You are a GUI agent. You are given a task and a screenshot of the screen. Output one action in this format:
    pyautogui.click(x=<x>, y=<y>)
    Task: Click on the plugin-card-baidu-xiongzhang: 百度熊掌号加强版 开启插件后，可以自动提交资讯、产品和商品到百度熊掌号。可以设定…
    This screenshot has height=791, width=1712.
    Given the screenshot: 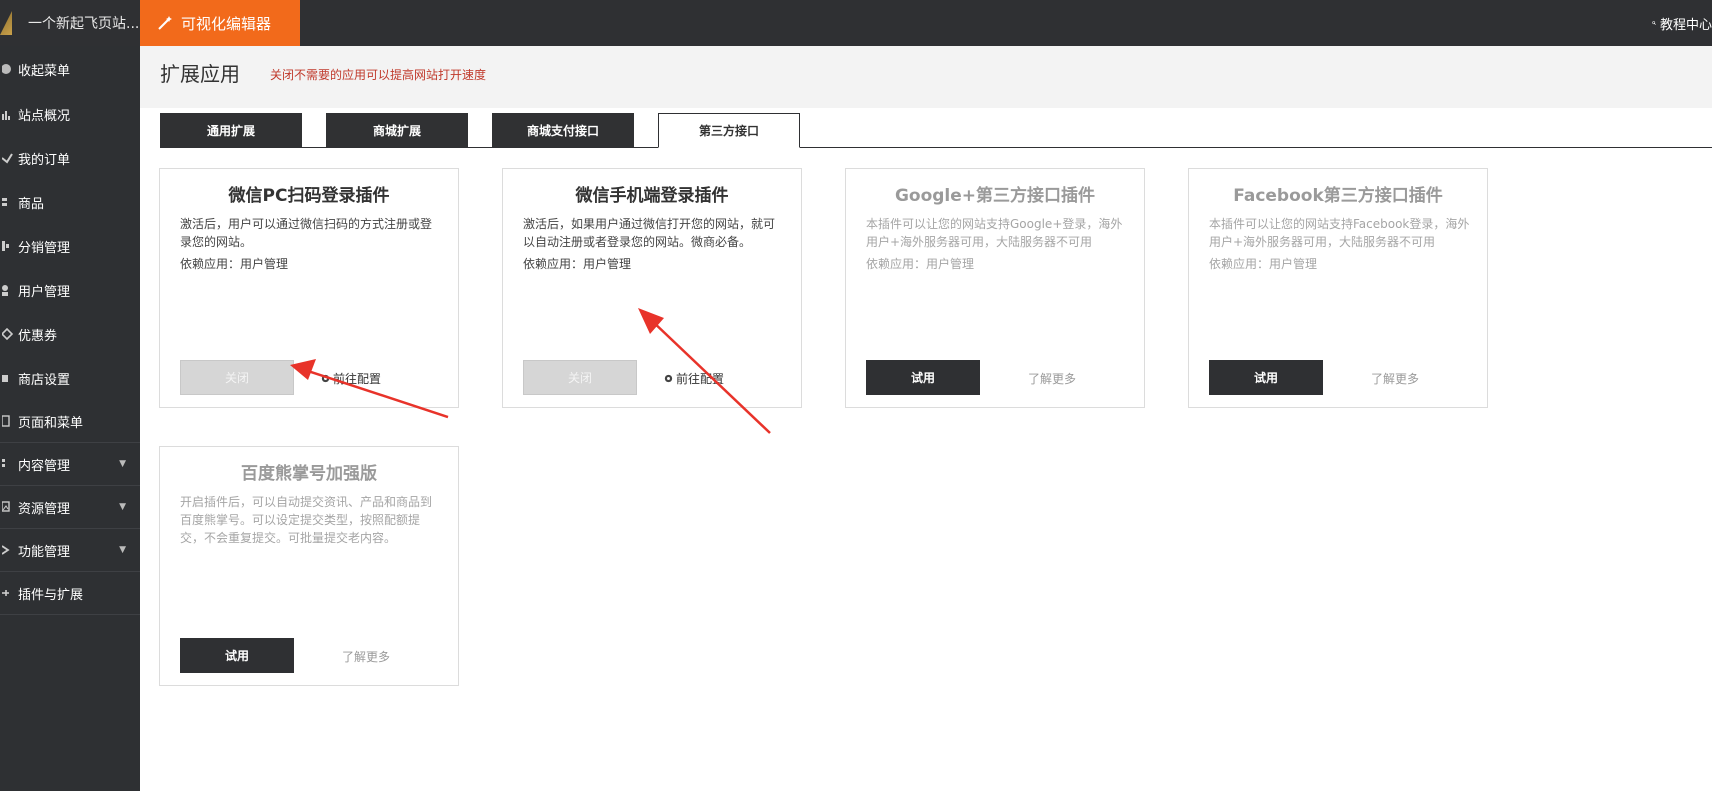 What is the action you would take?
    pyautogui.click(x=309, y=566)
    